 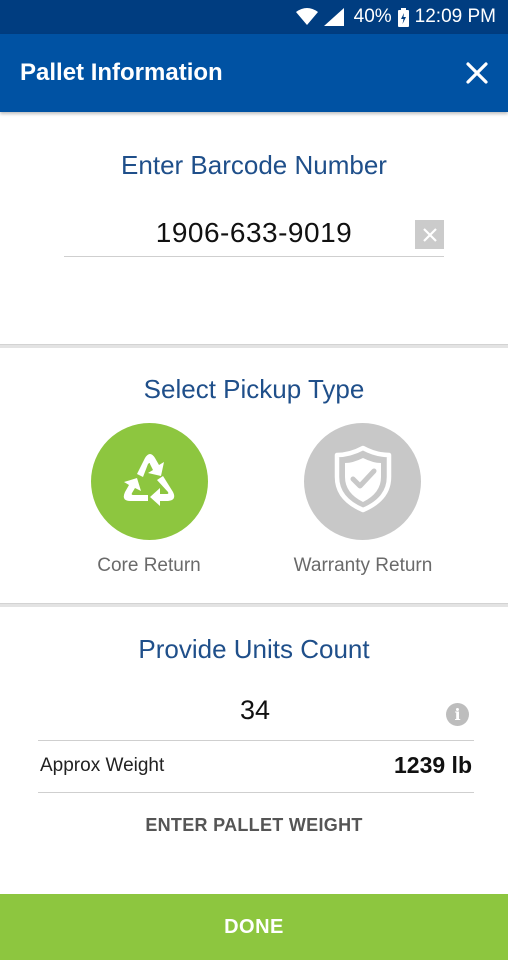 I want to click on units-heading: Provide Units Count, so click(x=254, y=649).